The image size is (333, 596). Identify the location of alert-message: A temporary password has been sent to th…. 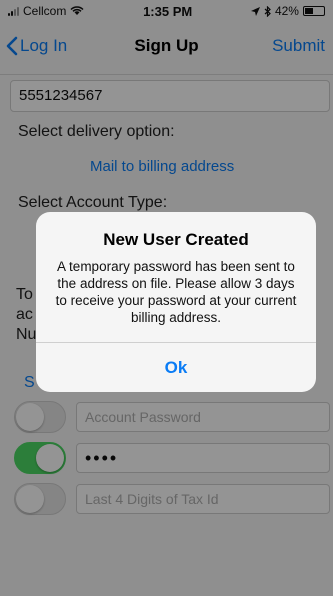
(176, 292).